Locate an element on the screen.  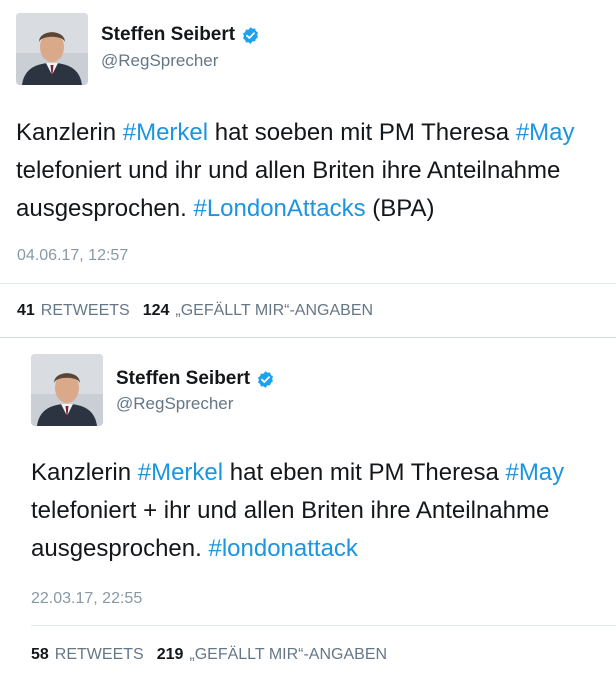
likes-stat: 124 „GEFÄLLT MIR“-ANGABEN is located at coordinates (258, 311).